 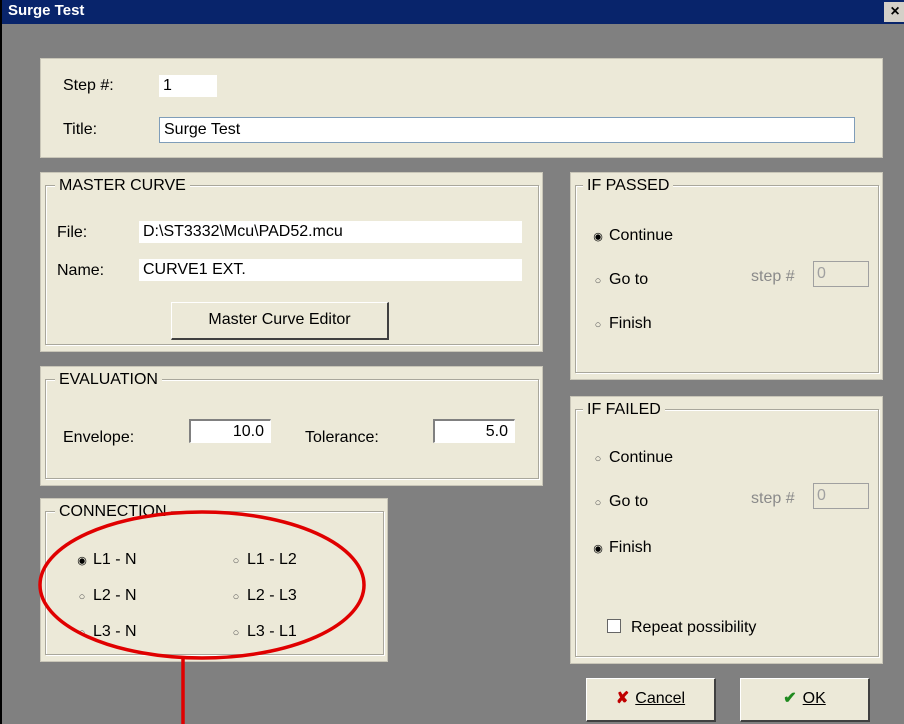 What do you see at coordinates (453, 12) in the screenshot?
I see `title-bar: Surge Test ×` at bounding box center [453, 12].